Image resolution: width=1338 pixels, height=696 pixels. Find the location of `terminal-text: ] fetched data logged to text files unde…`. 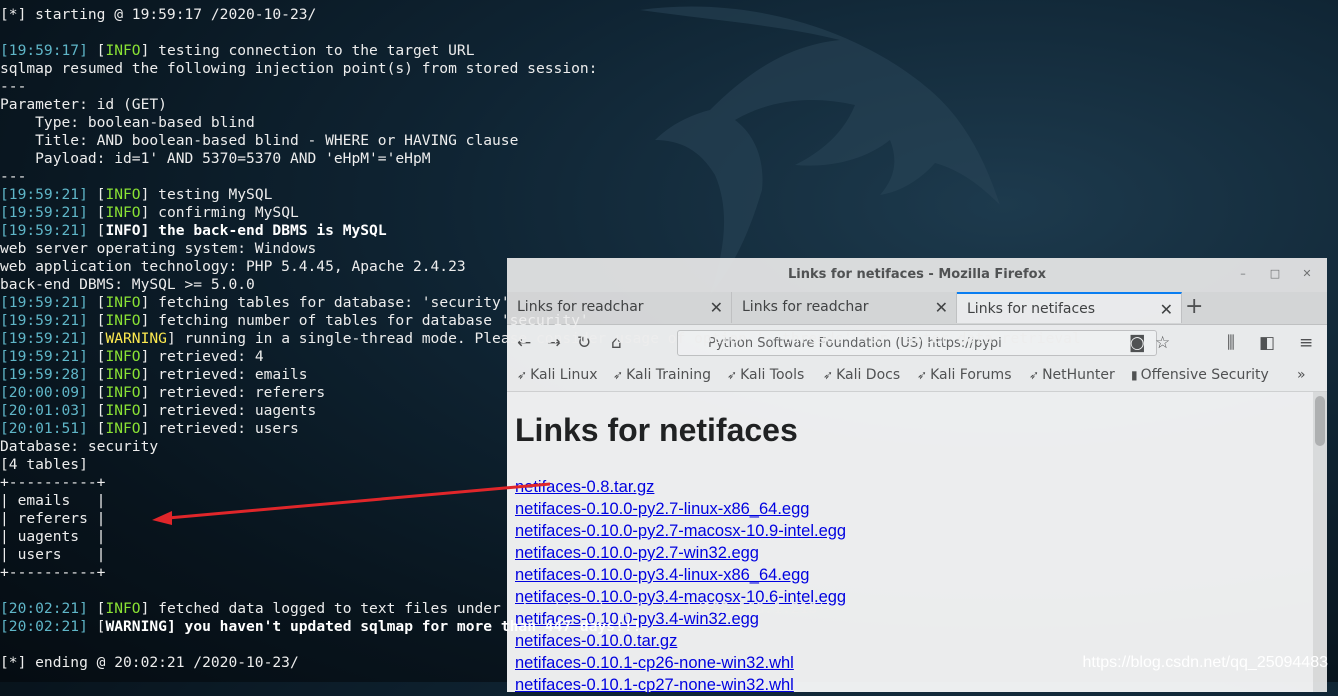

terminal-text: ] fetched data logged to text files unde… is located at coordinates (483, 608).